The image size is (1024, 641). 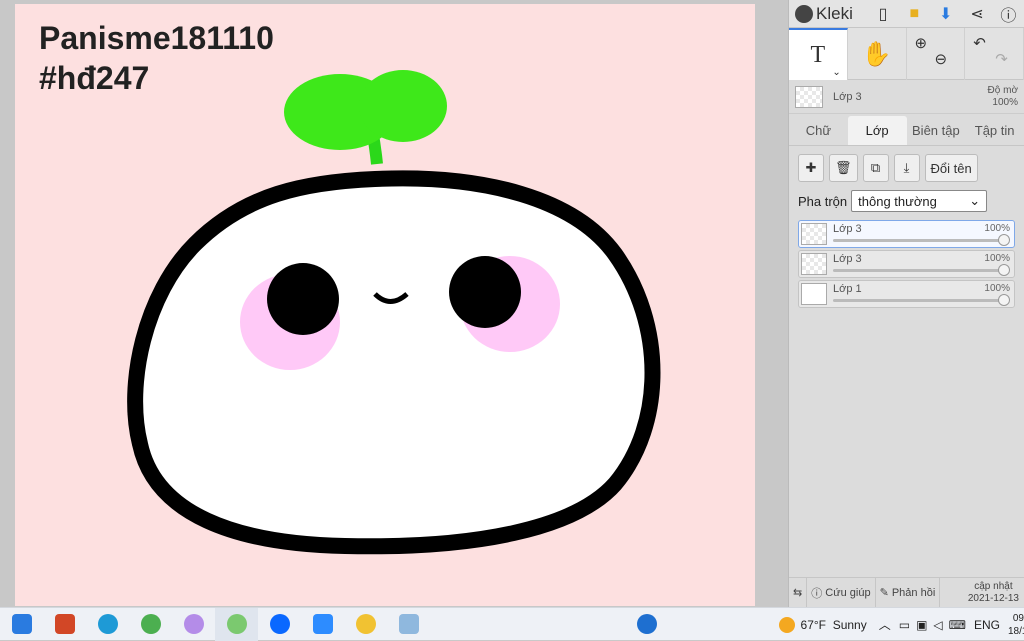 What do you see at coordinates (823, 201) in the screenshot?
I see `blend-label: Pha trộn` at bounding box center [823, 201].